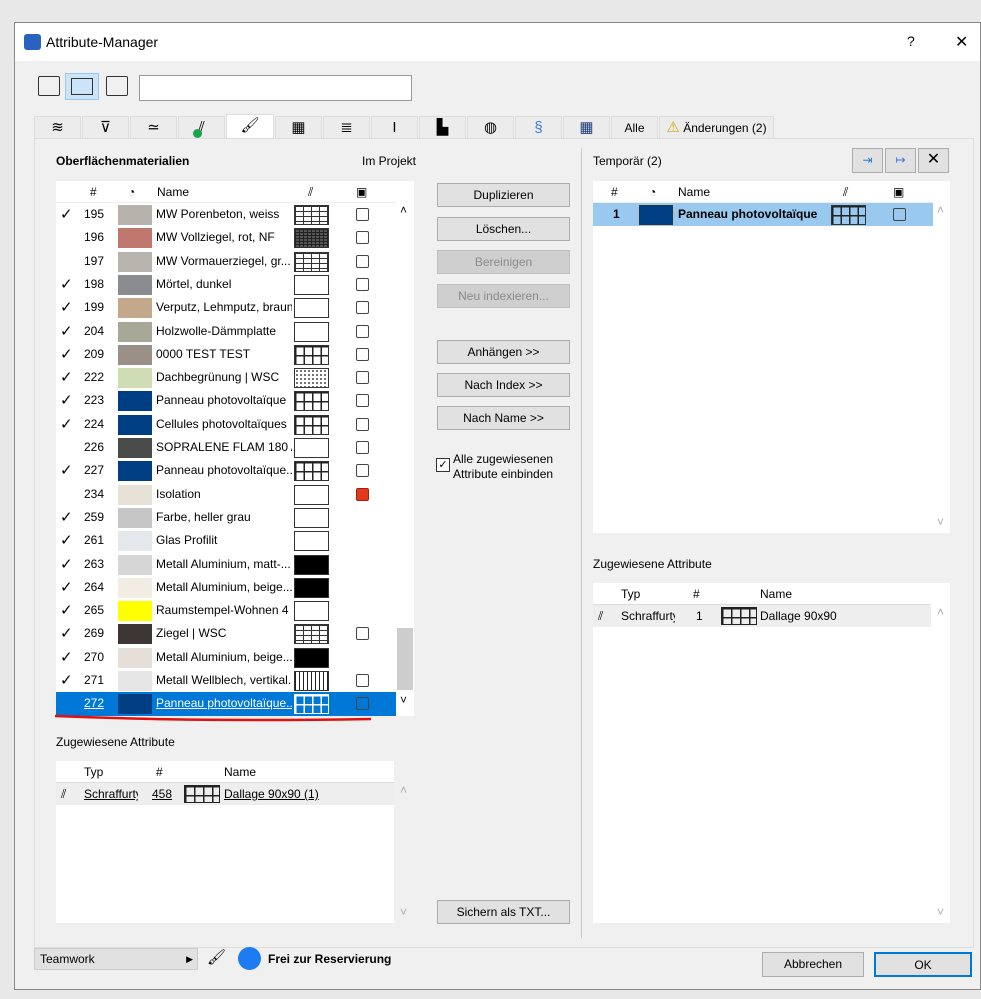 Image resolution: width=981 pixels, height=999 pixels. Describe the element at coordinates (813, 964) in the screenshot. I see `cancel-button: Abbrechen` at that location.